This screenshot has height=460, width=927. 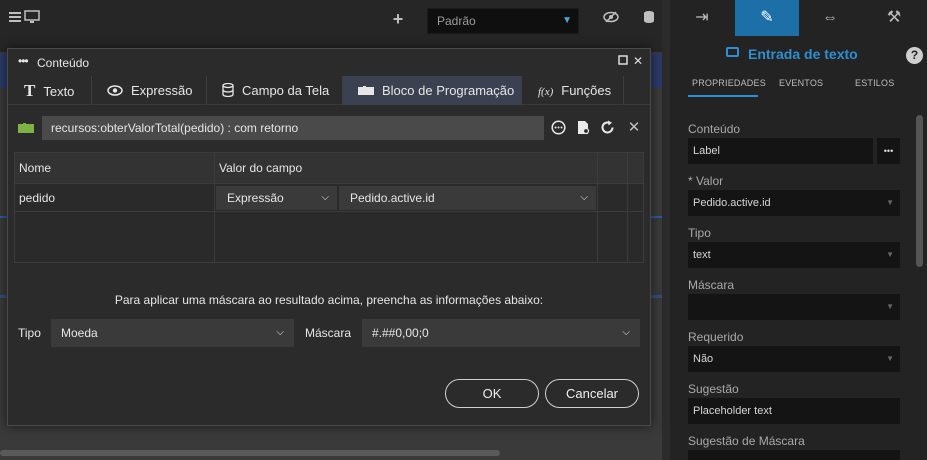 What do you see at coordinates (623, 61) in the screenshot?
I see `maximize-icon` at bounding box center [623, 61].